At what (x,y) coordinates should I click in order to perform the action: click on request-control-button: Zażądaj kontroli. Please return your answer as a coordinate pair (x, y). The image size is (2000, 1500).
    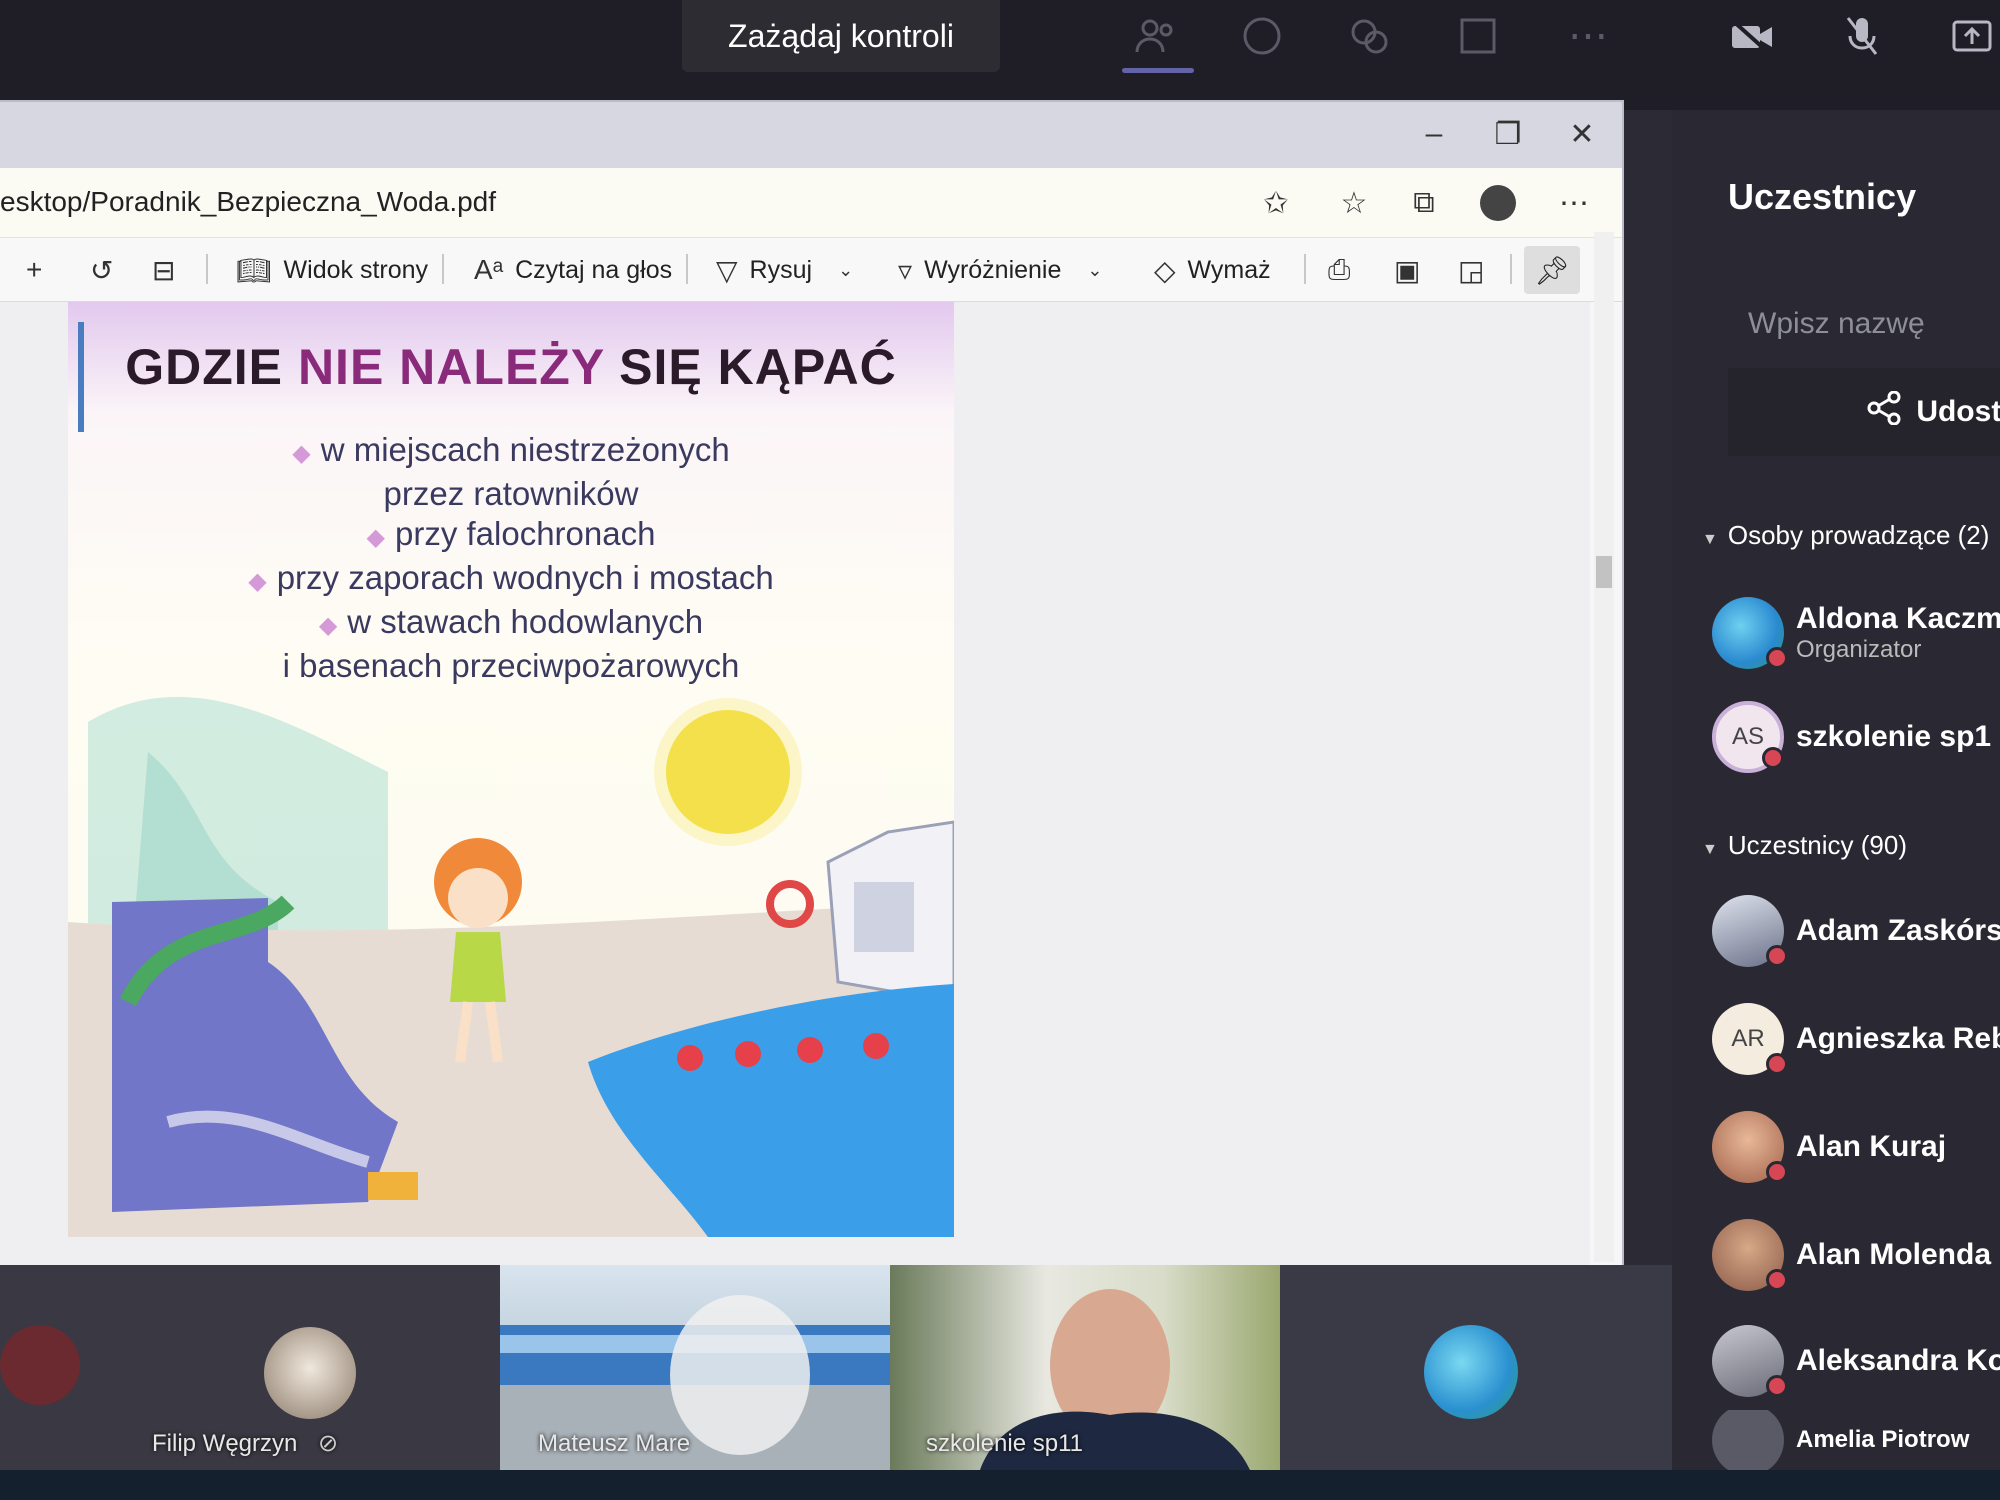
    Looking at the image, I should click on (841, 36).